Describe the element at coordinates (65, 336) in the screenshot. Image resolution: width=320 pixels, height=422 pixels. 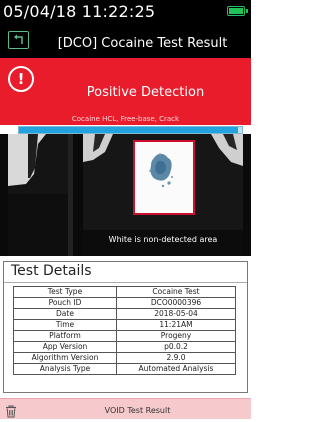
I see `row-key: Platform` at that location.